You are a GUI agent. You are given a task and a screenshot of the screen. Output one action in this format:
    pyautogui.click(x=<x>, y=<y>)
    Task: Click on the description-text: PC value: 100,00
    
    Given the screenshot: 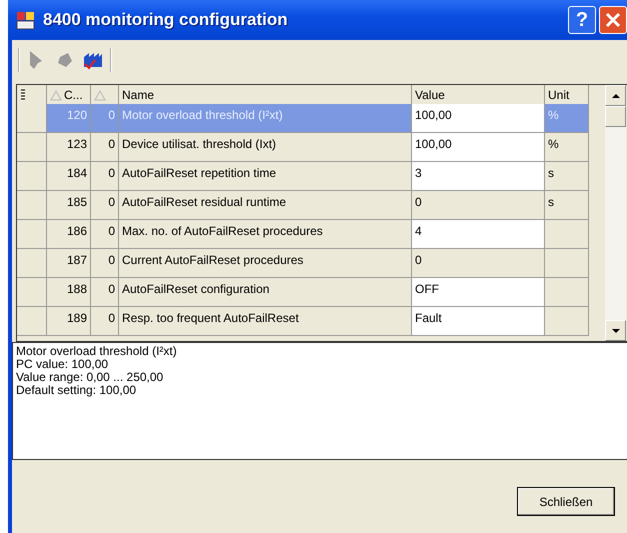 What is the action you would take?
    pyautogui.click(x=63, y=364)
    